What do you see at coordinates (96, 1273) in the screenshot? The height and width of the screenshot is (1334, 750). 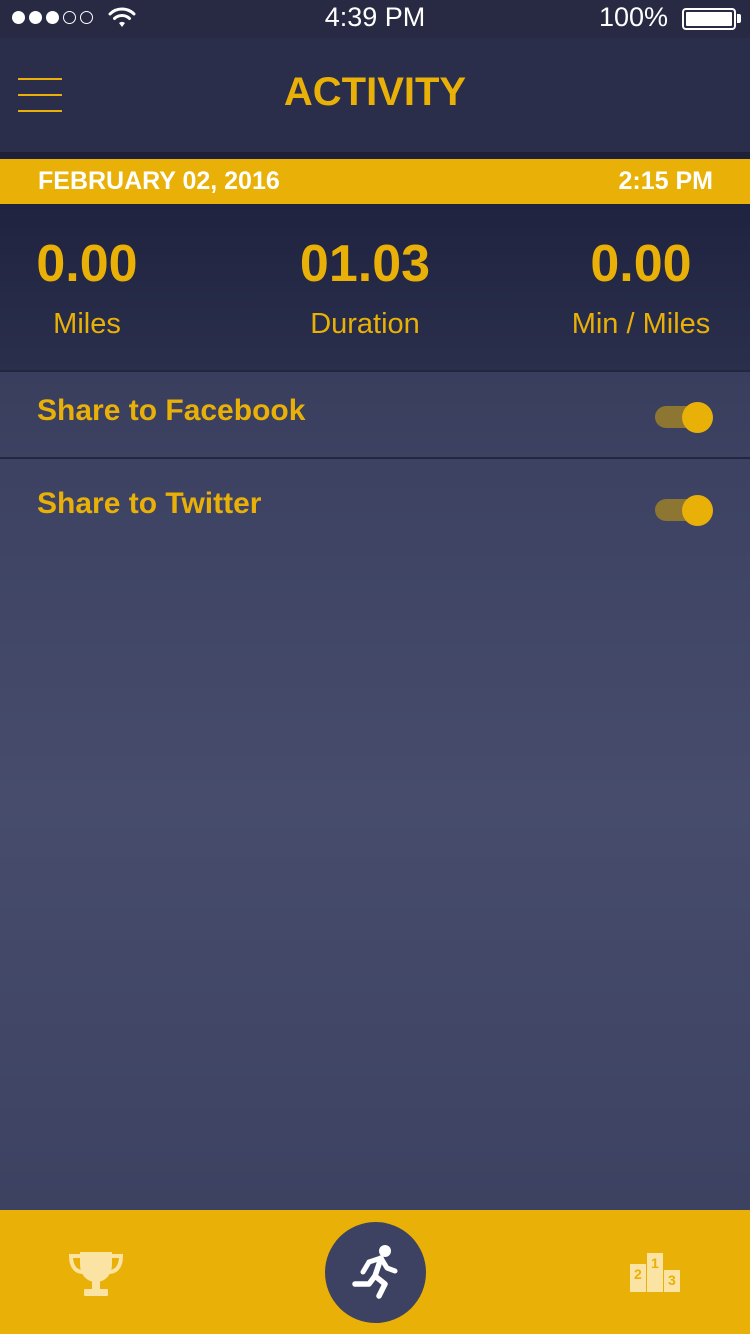 I see `trophy-icon` at bounding box center [96, 1273].